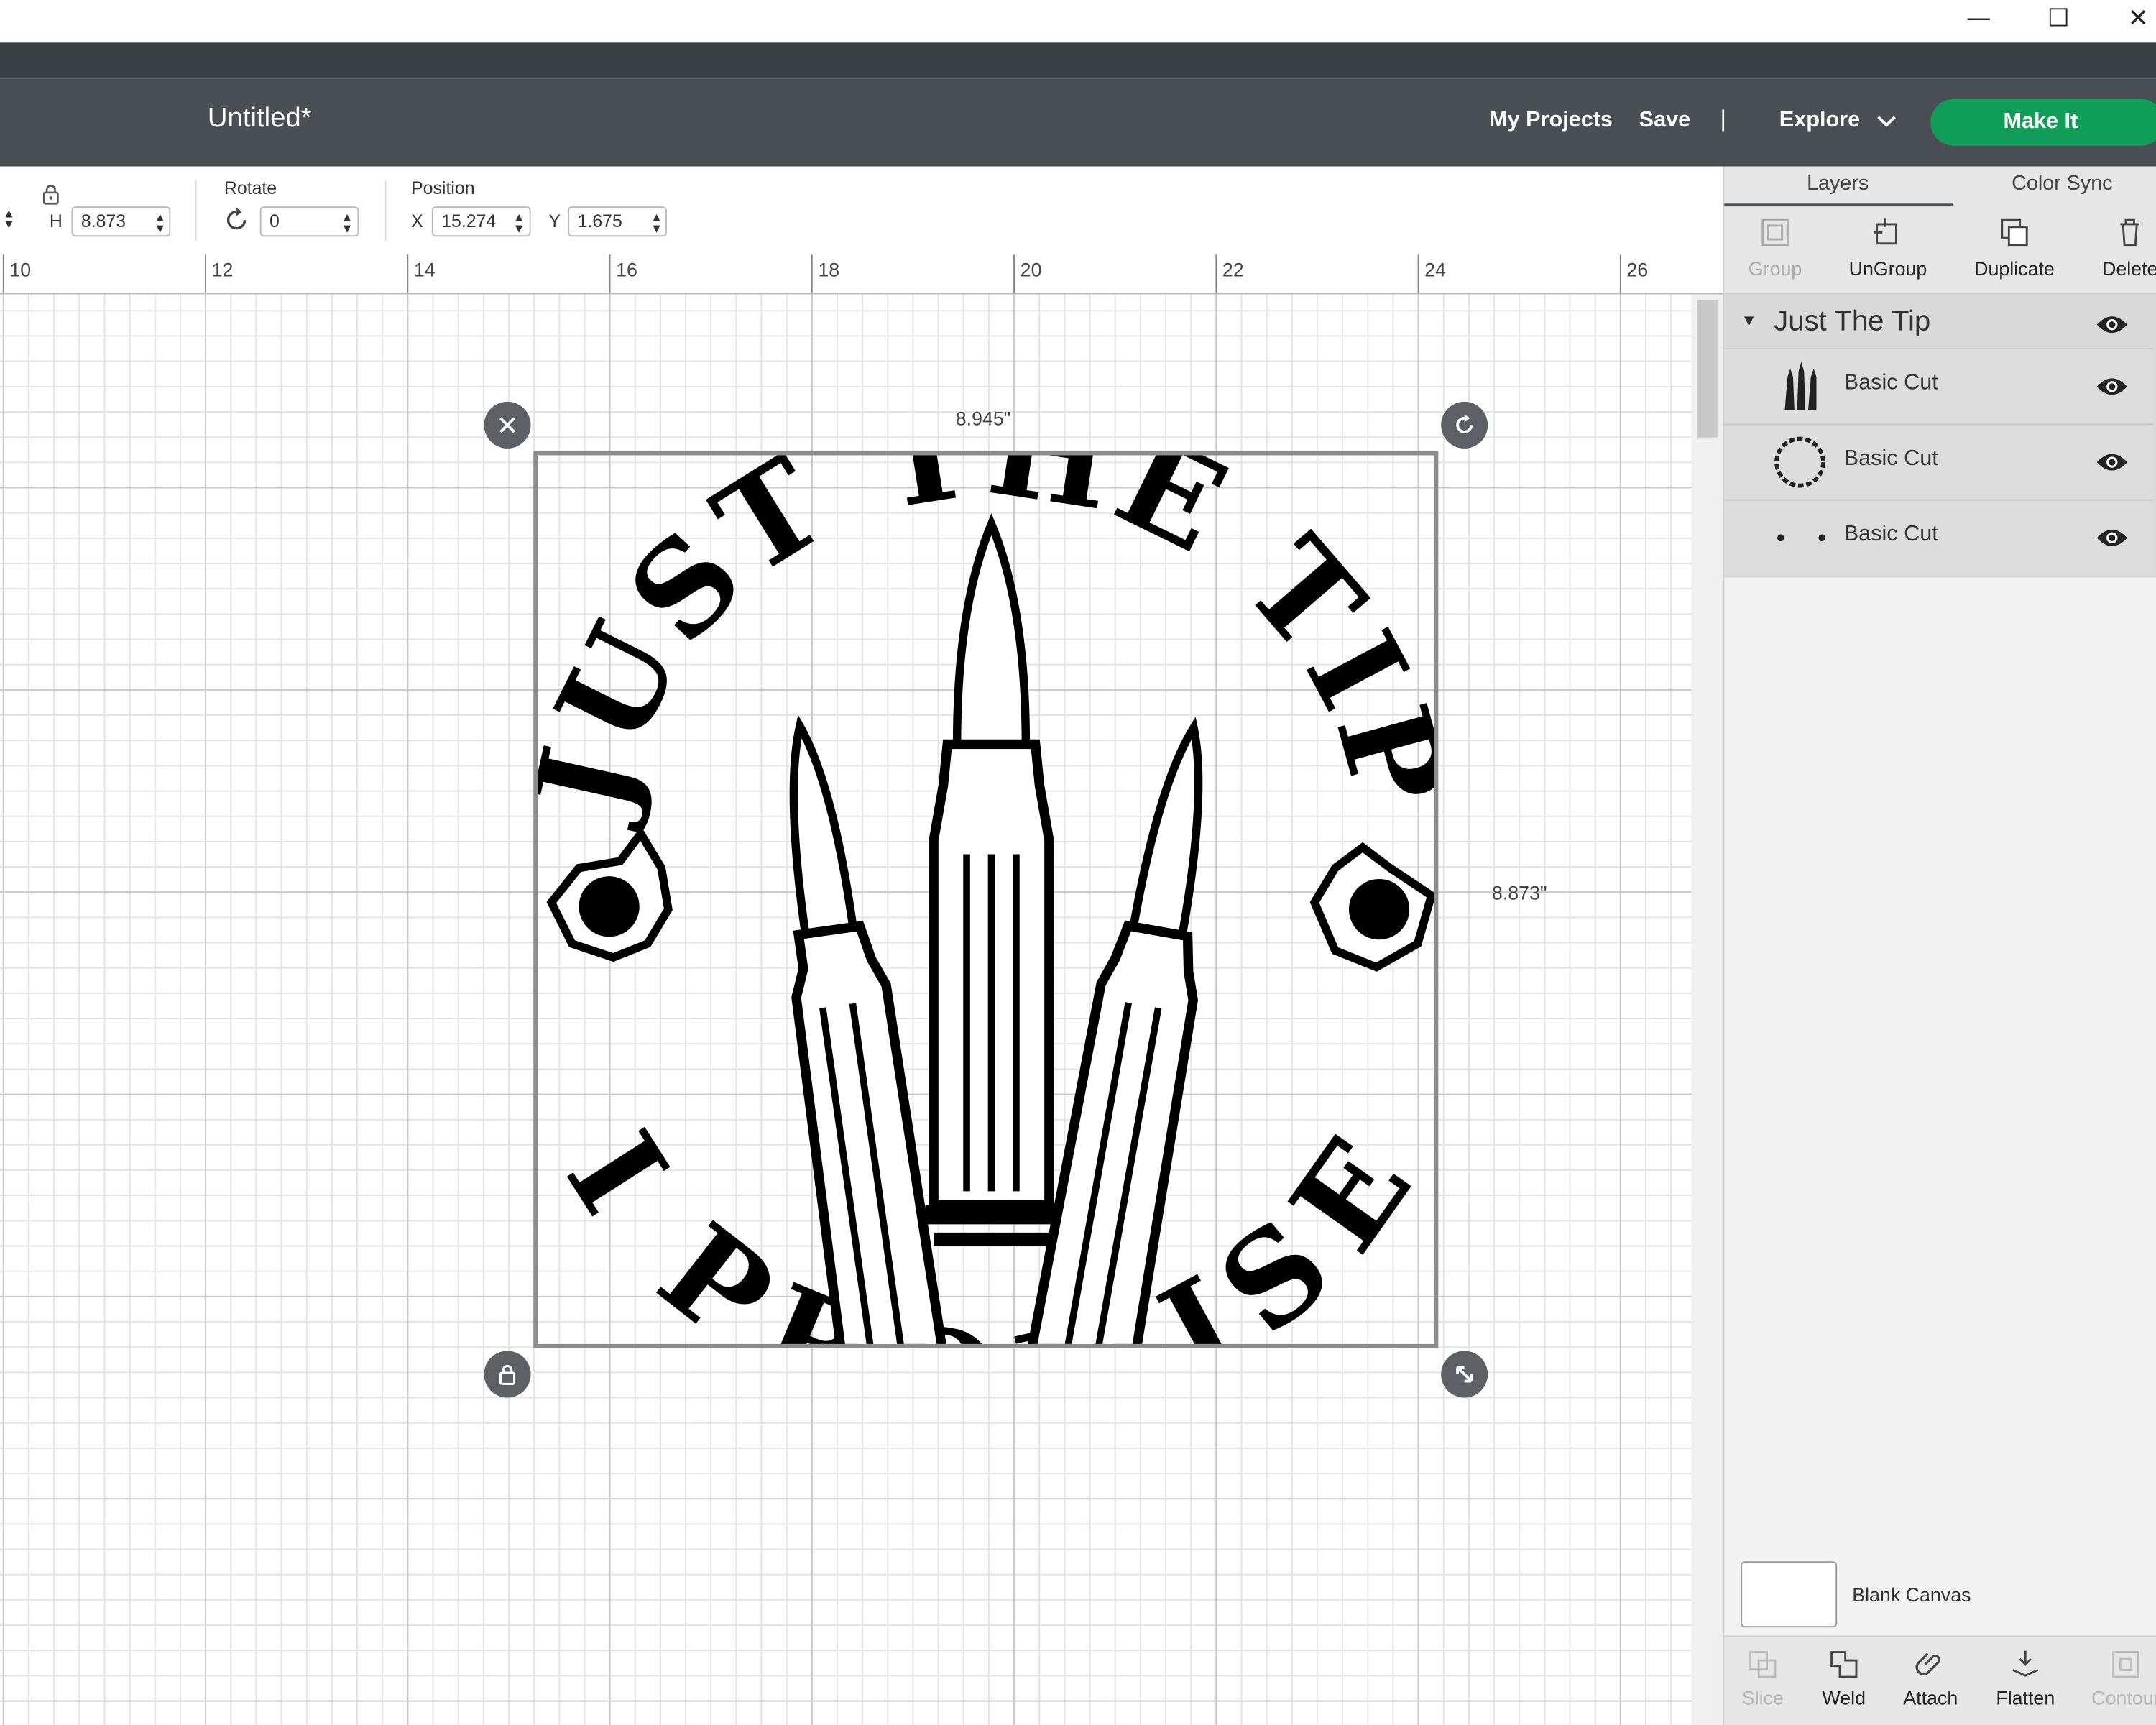  Describe the element at coordinates (385, 210) in the screenshot. I see `toolbar-divider` at that location.